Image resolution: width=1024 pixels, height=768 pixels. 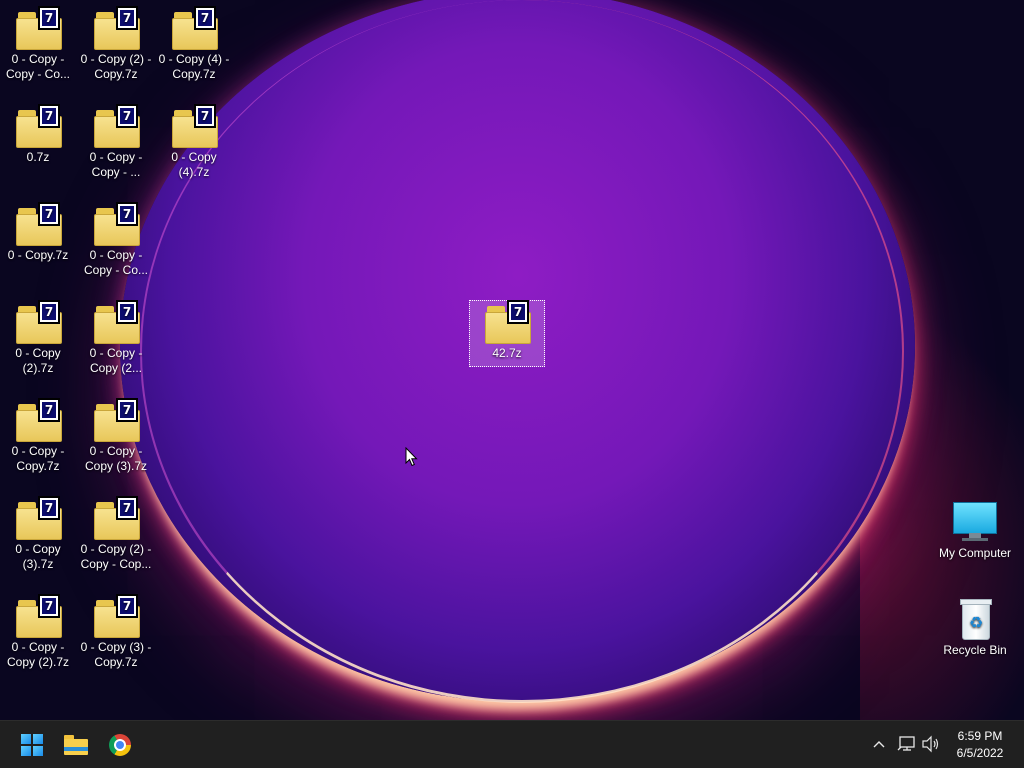 What do you see at coordinates (38, 458) in the screenshot?
I see `desktop-icon-label: 0 - Copy - Copy.7z` at bounding box center [38, 458].